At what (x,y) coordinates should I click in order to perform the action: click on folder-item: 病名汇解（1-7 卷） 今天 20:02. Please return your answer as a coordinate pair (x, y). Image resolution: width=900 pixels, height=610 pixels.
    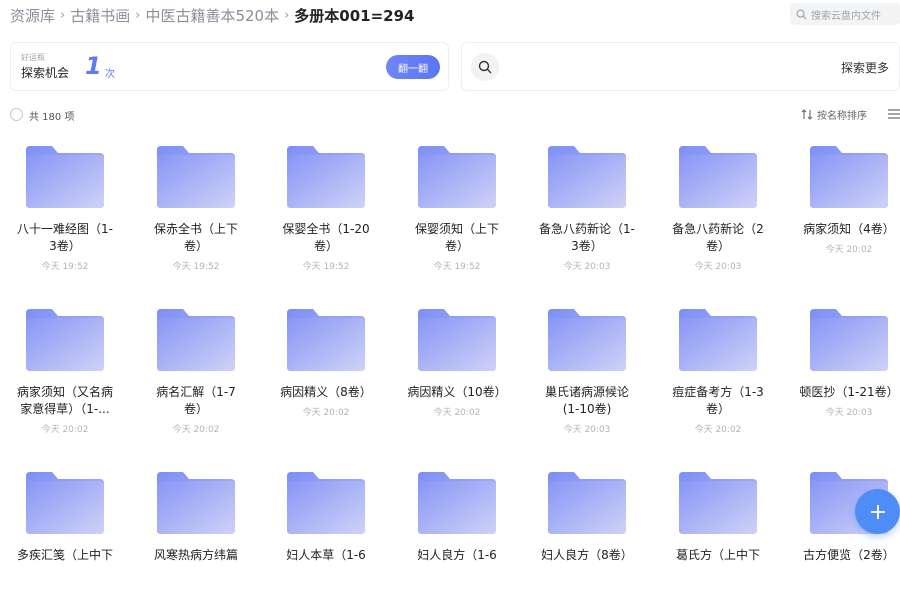
    Looking at the image, I should click on (196, 372).